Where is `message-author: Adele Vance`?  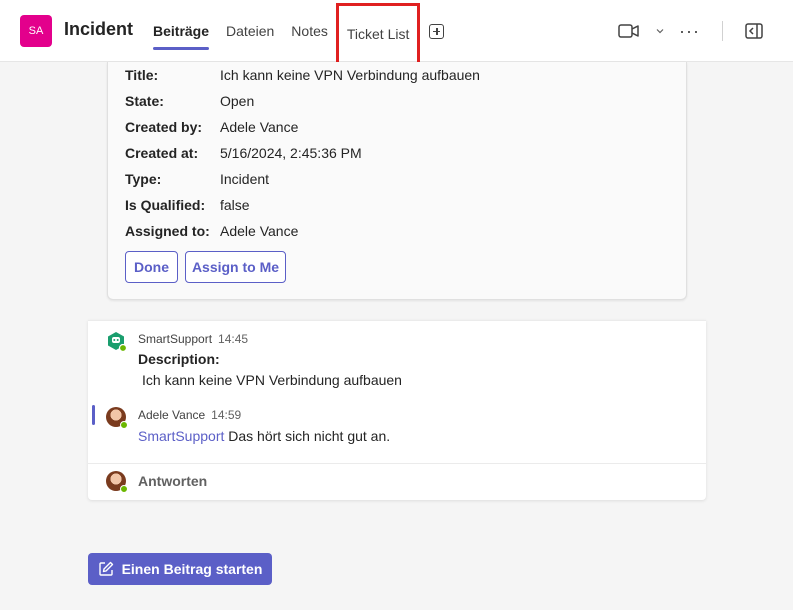
message-author: Adele Vance is located at coordinates (171, 415).